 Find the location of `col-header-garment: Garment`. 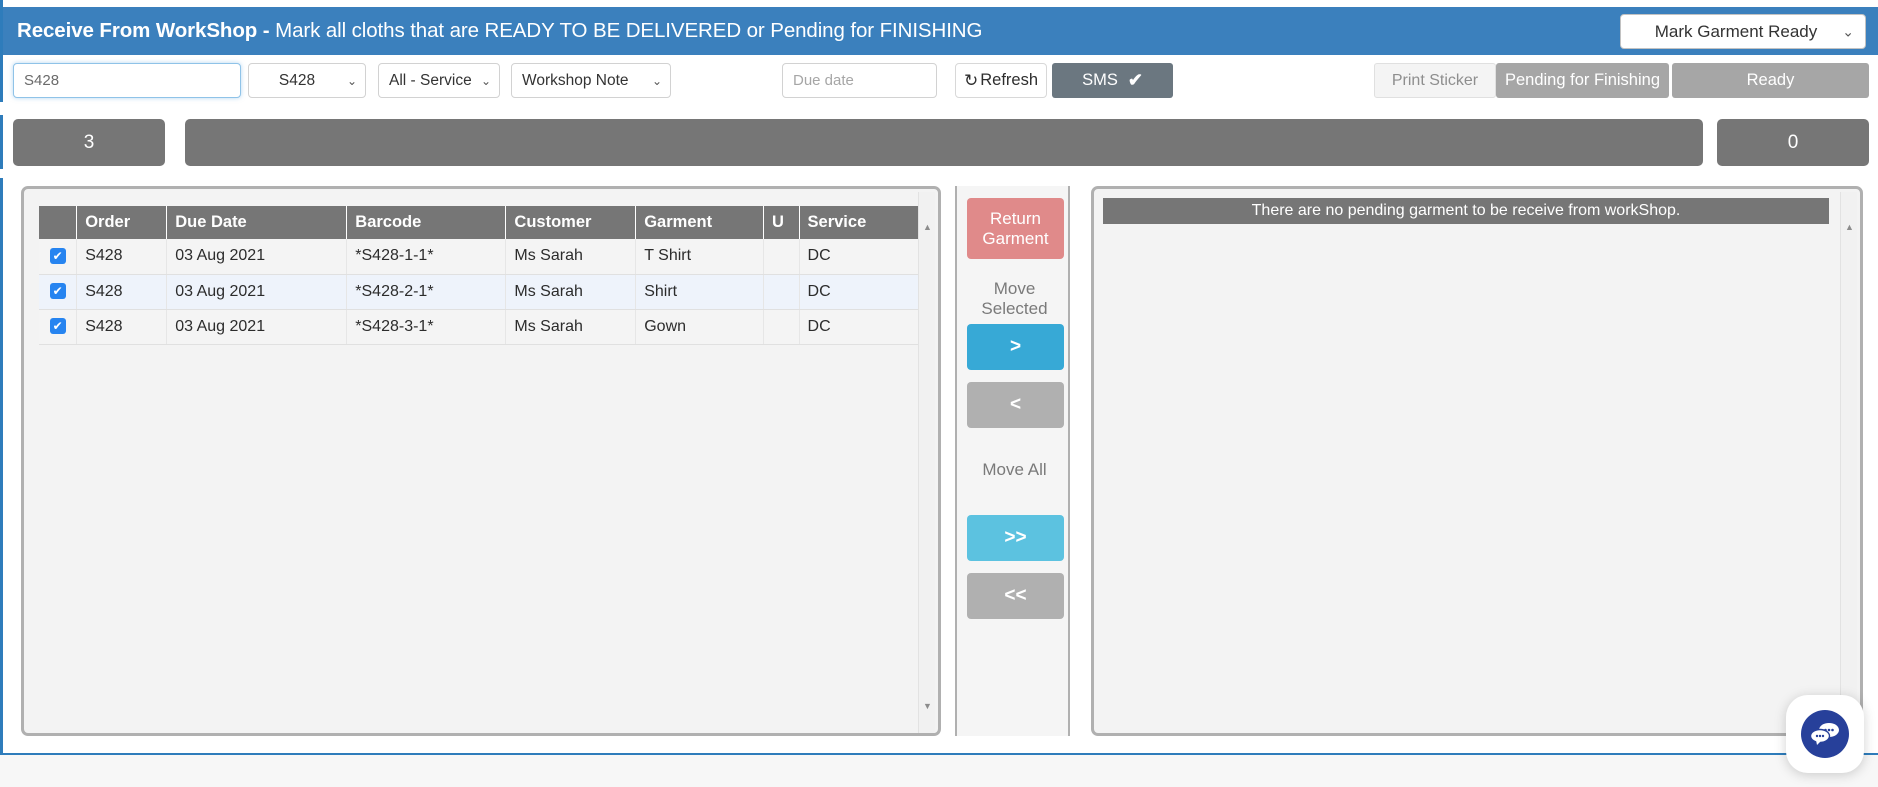

col-header-garment: Garment is located at coordinates (699, 222).